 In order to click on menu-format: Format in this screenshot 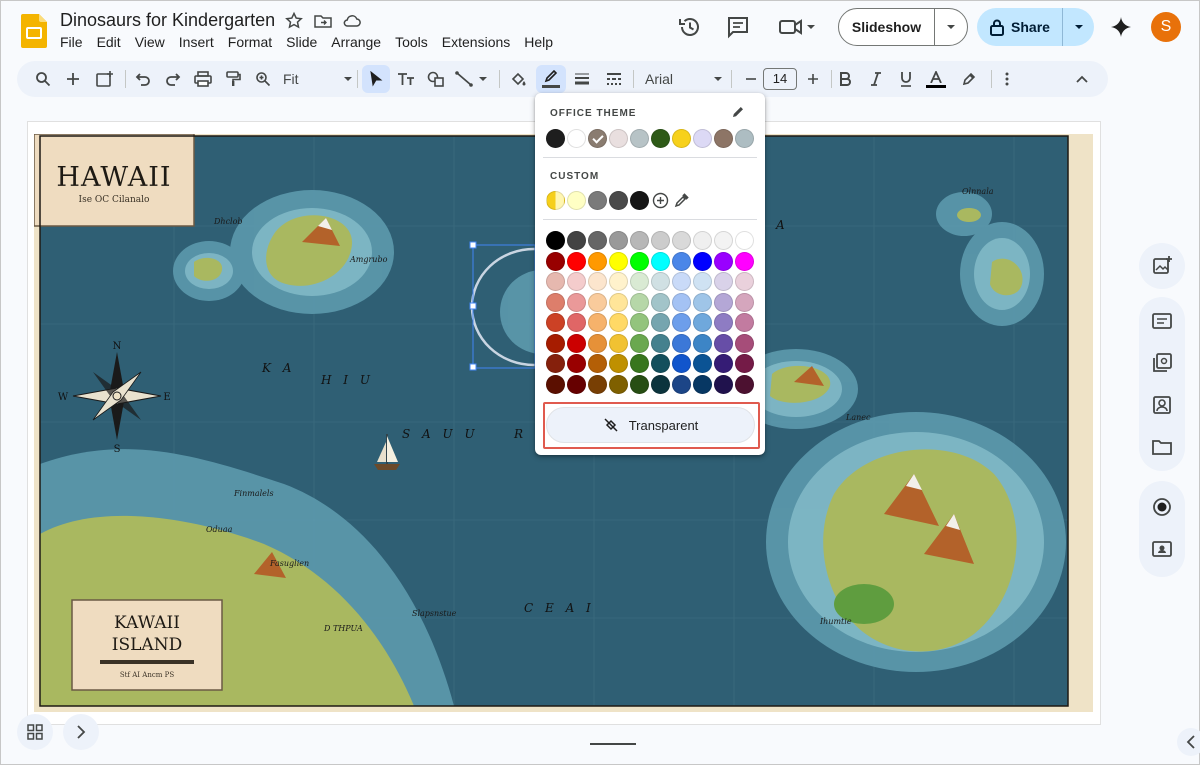, I will do `click(250, 42)`.